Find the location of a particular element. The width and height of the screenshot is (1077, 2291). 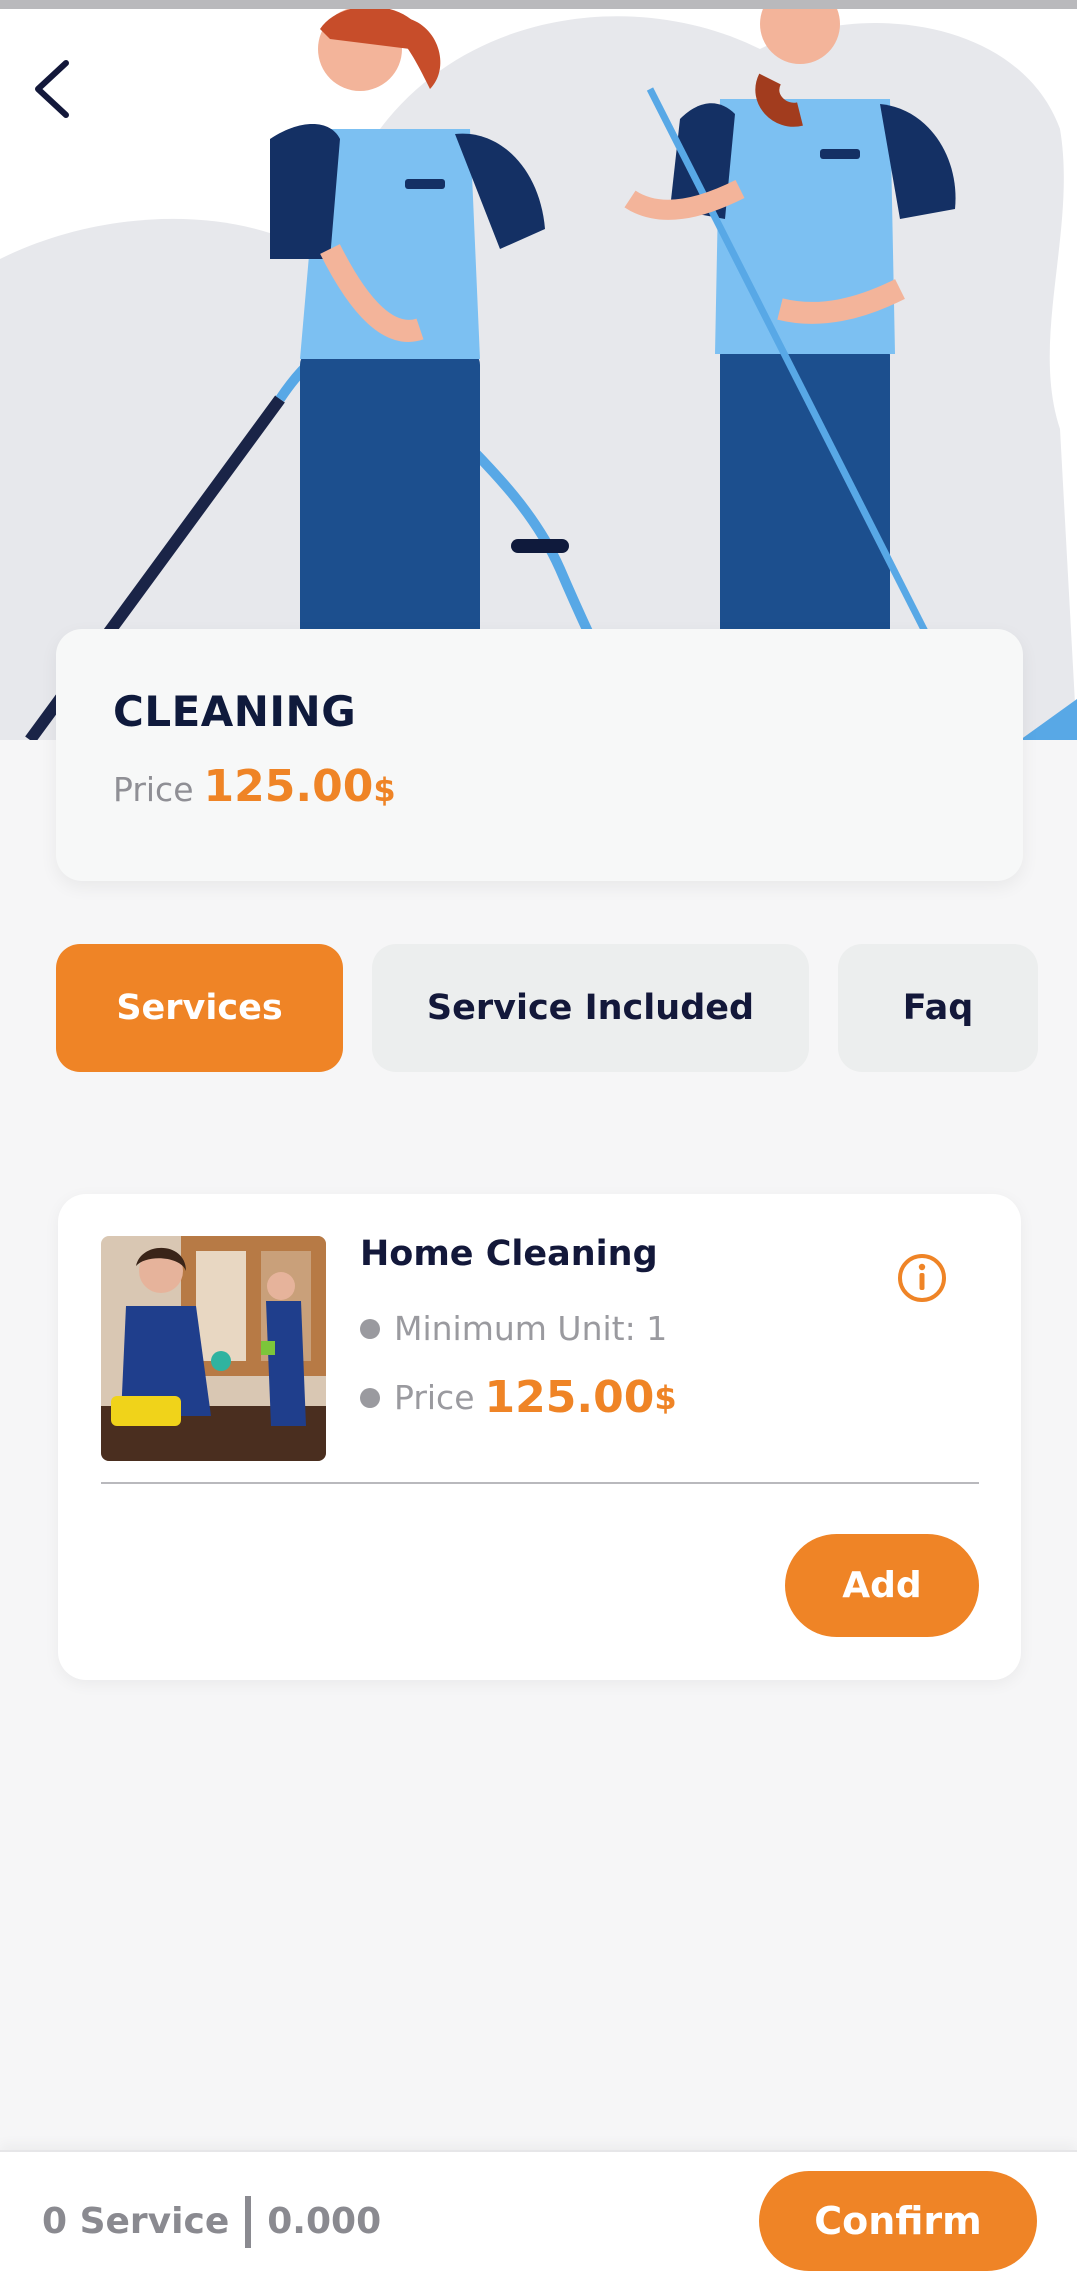

info-button is located at coordinates (922, 1278).